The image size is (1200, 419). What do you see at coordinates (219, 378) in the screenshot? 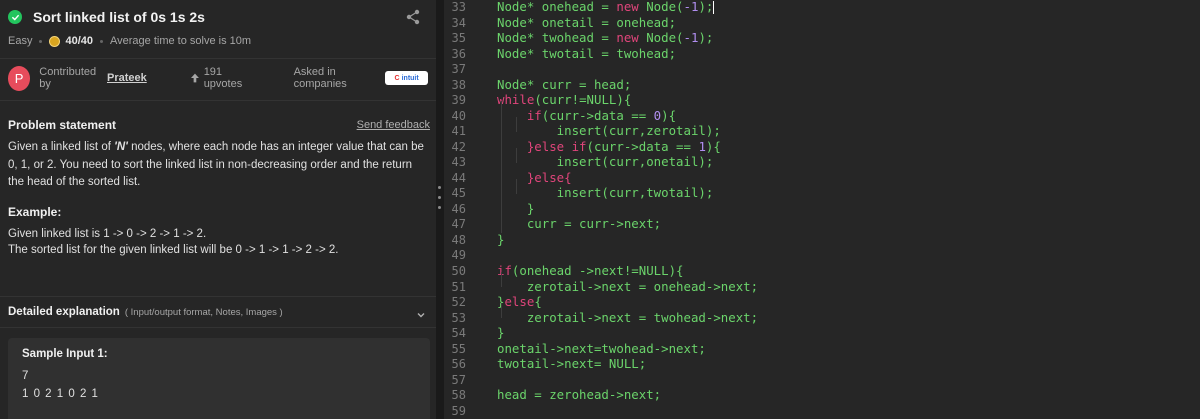
I see `sample-input-box: Sample Input 1: 7 1 0 2 1 0 2 1` at bounding box center [219, 378].